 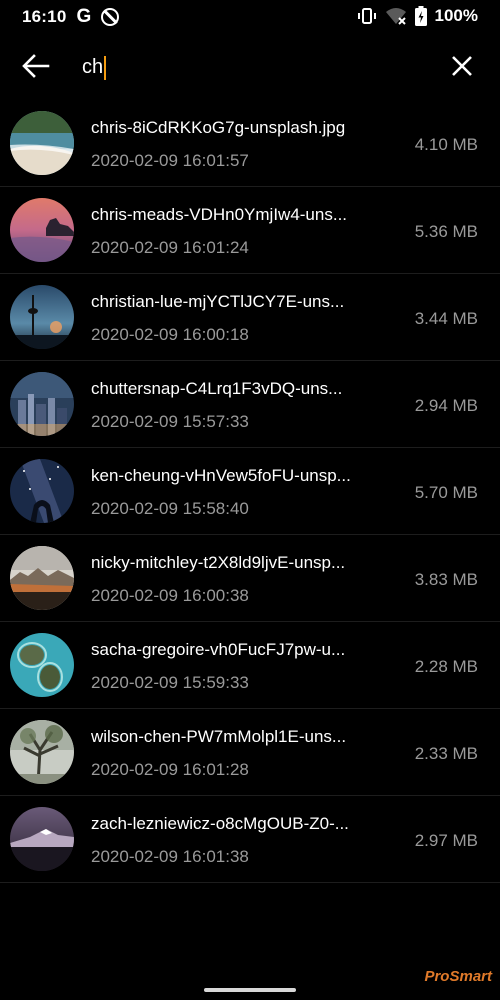 What do you see at coordinates (250, 16) in the screenshot?
I see `status-bar: 16:10 G 100%` at bounding box center [250, 16].